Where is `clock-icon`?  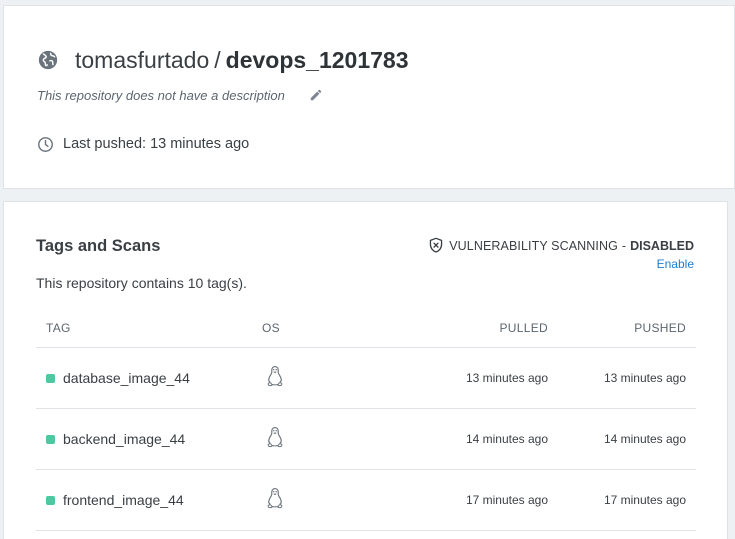
clock-icon is located at coordinates (45, 144).